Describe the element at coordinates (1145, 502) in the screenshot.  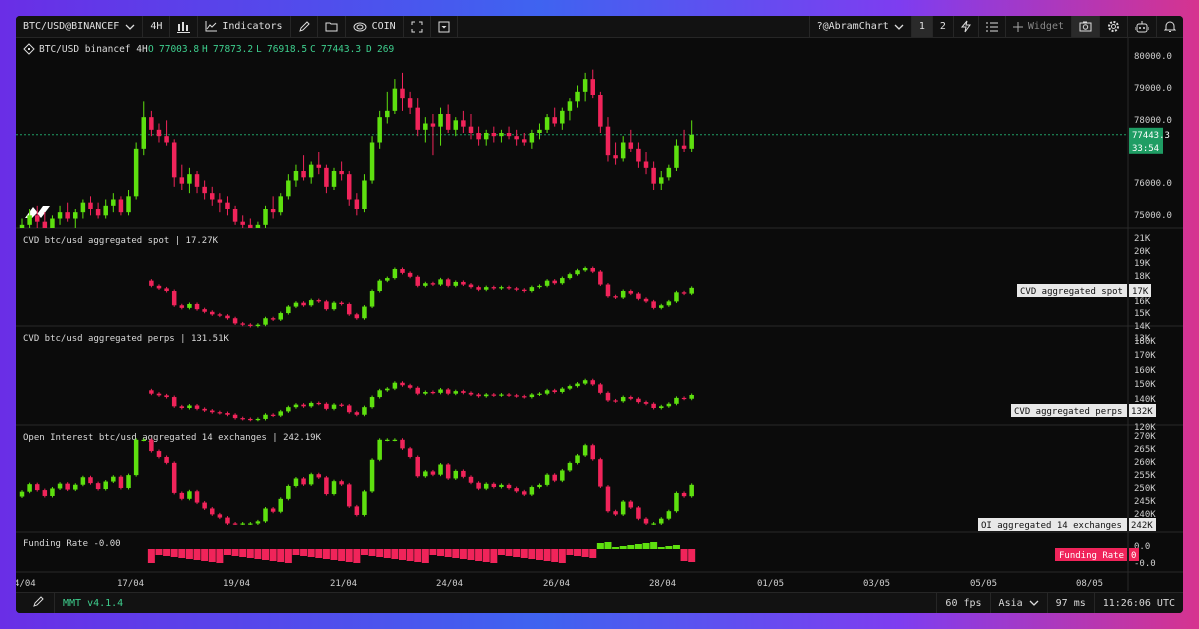
I see `scale-tick: 245K` at that location.